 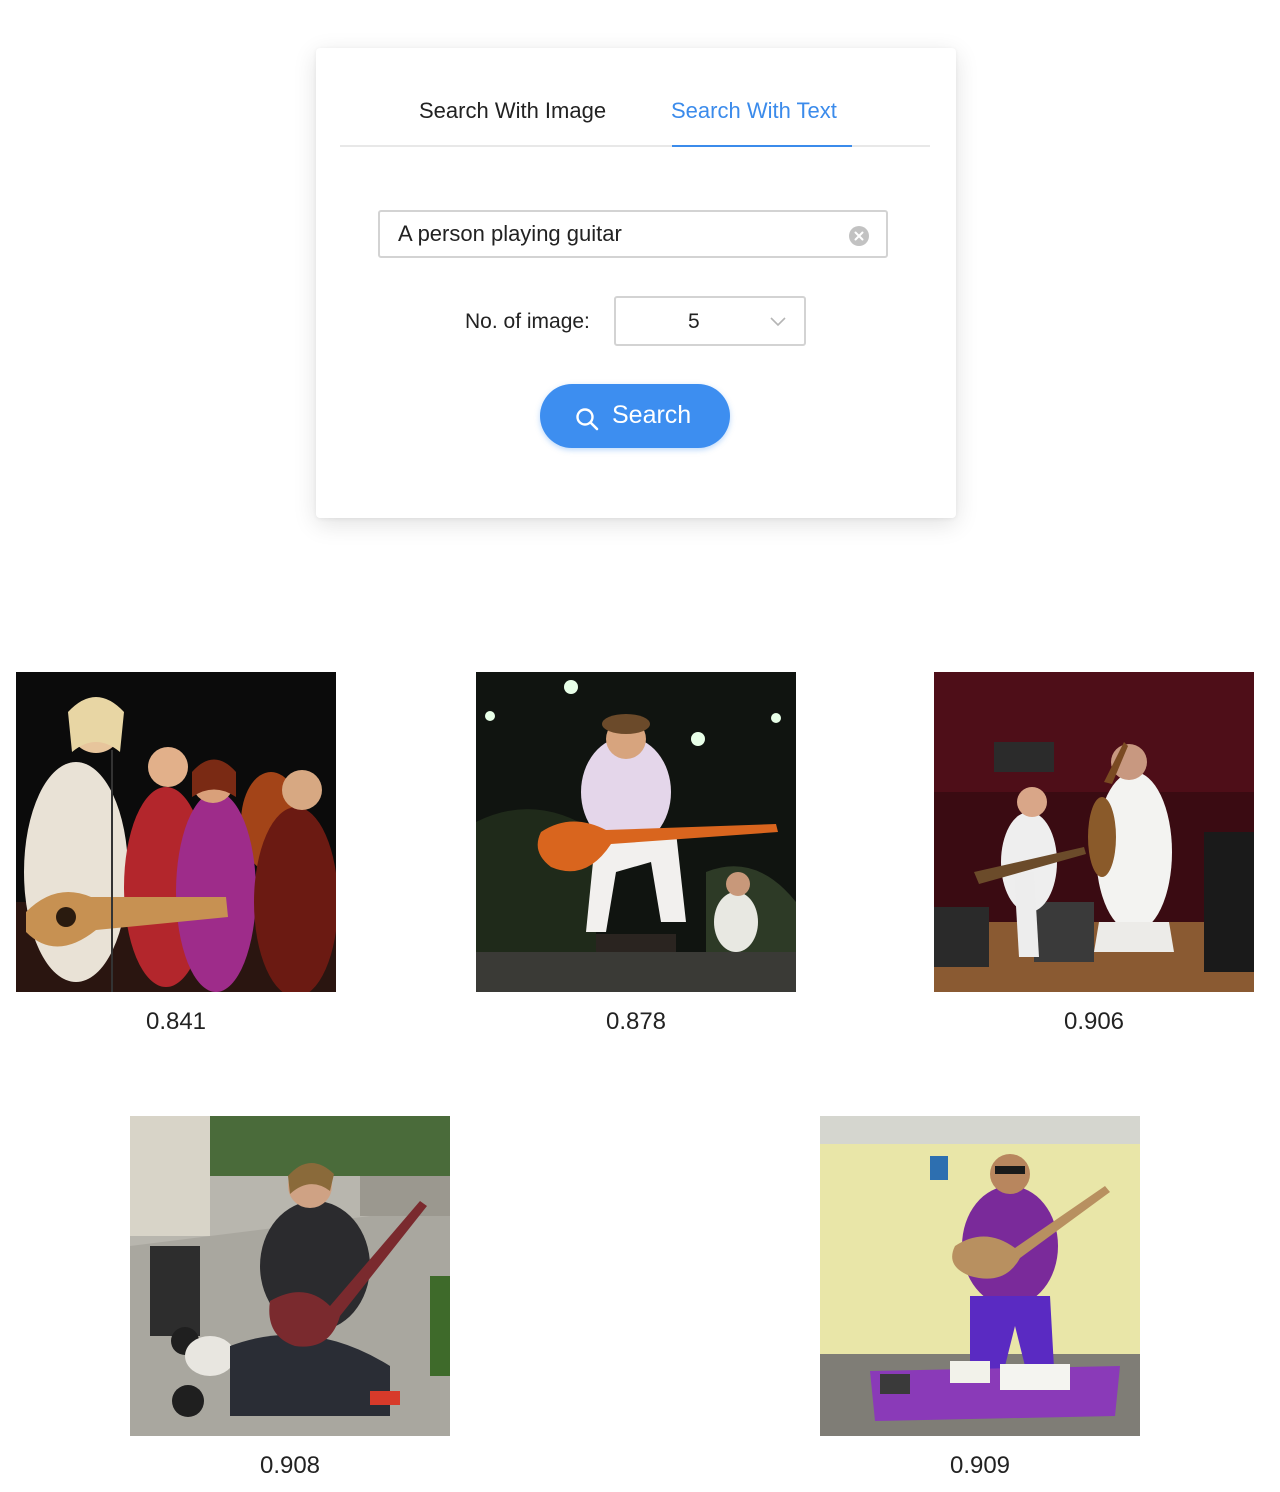 What do you see at coordinates (636, 1021) in the screenshot?
I see `result-score: 0.878` at bounding box center [636, 1021].